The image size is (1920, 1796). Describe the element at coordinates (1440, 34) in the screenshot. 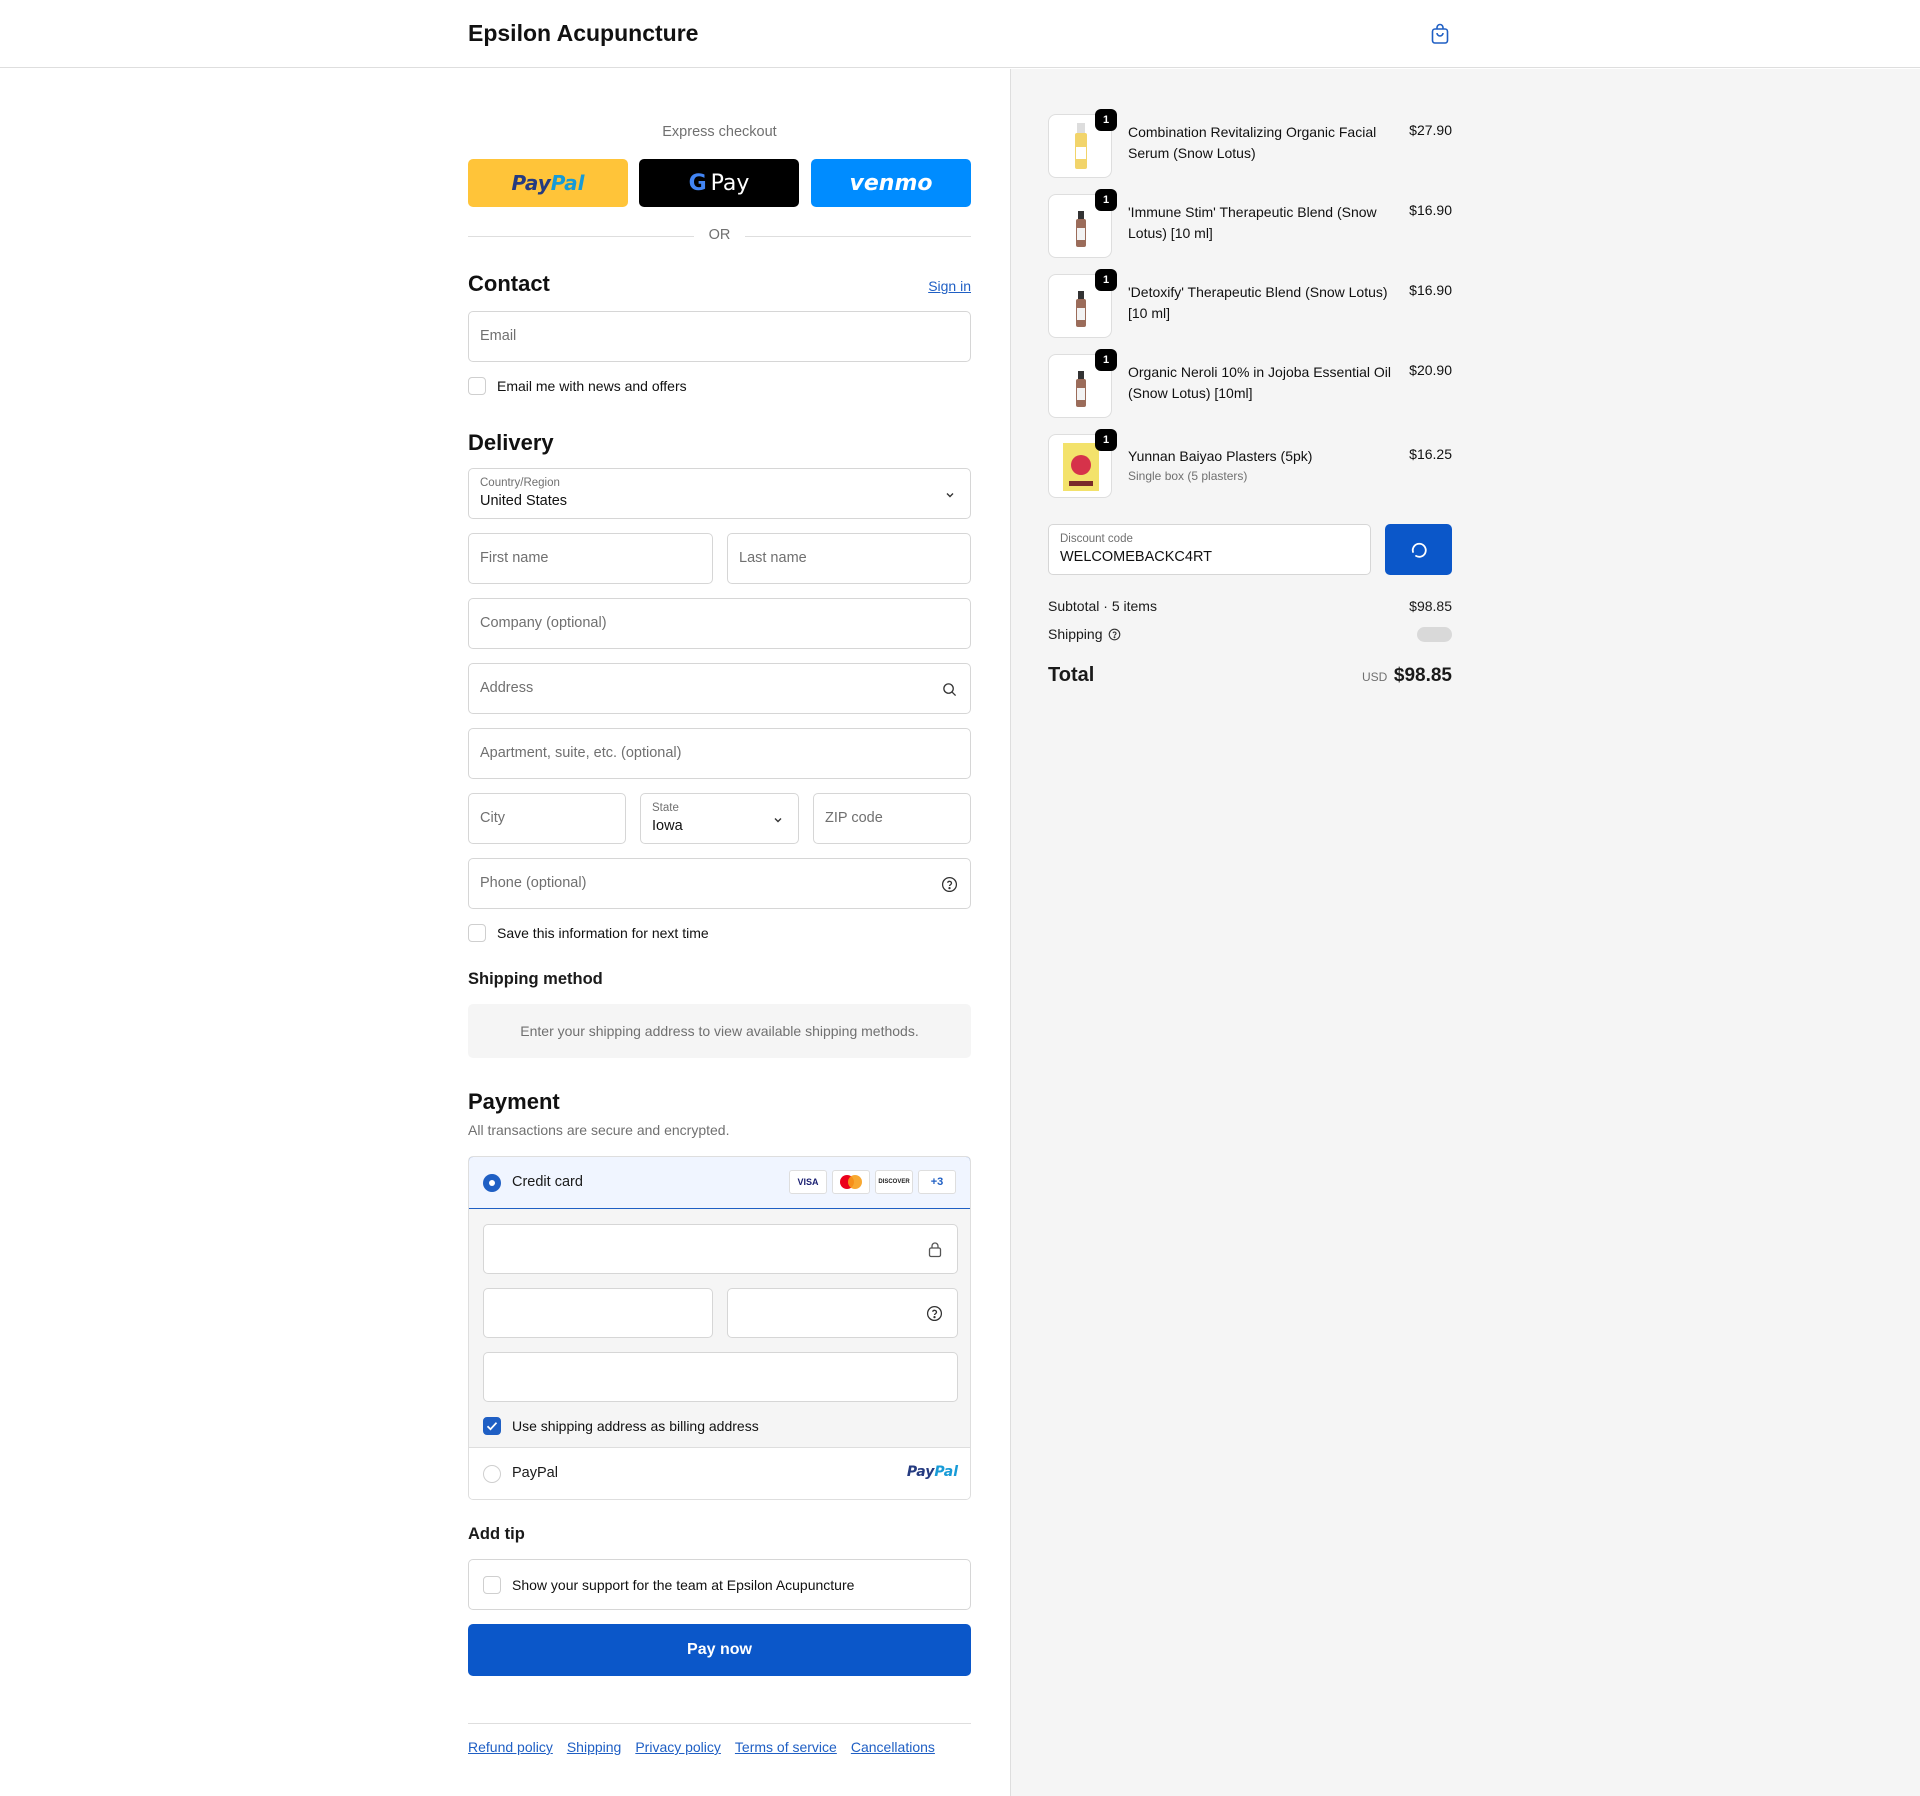

I see `shopping-bag-icon` at that location.